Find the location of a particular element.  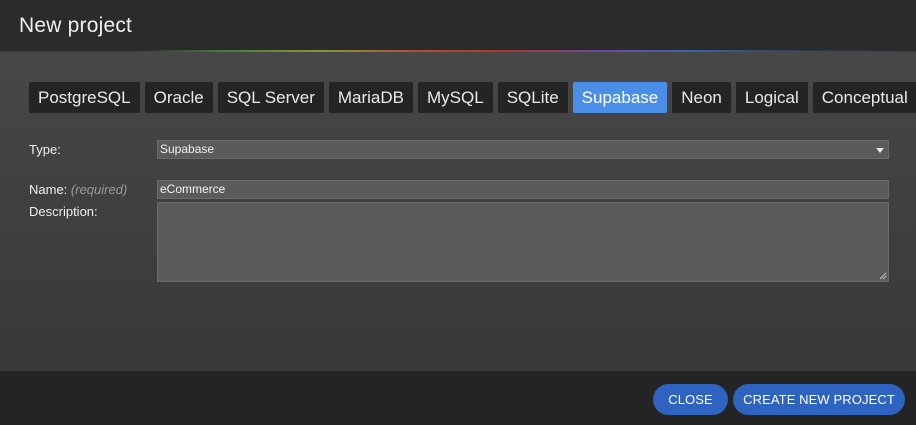

tab-postgresql: PostgreSQL is located at coordinates (84, 97).